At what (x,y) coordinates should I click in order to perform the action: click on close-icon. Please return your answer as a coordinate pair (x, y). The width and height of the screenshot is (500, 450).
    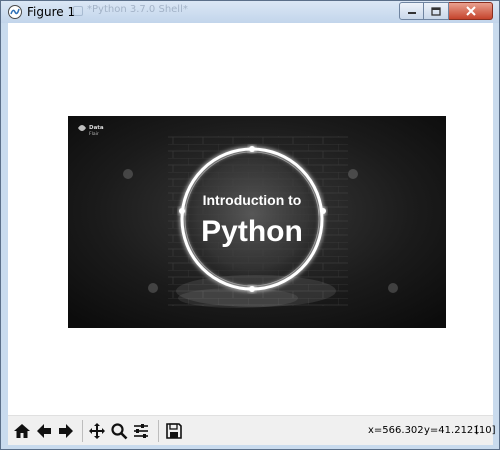
    Looking at the image, I should click on (470, 11).